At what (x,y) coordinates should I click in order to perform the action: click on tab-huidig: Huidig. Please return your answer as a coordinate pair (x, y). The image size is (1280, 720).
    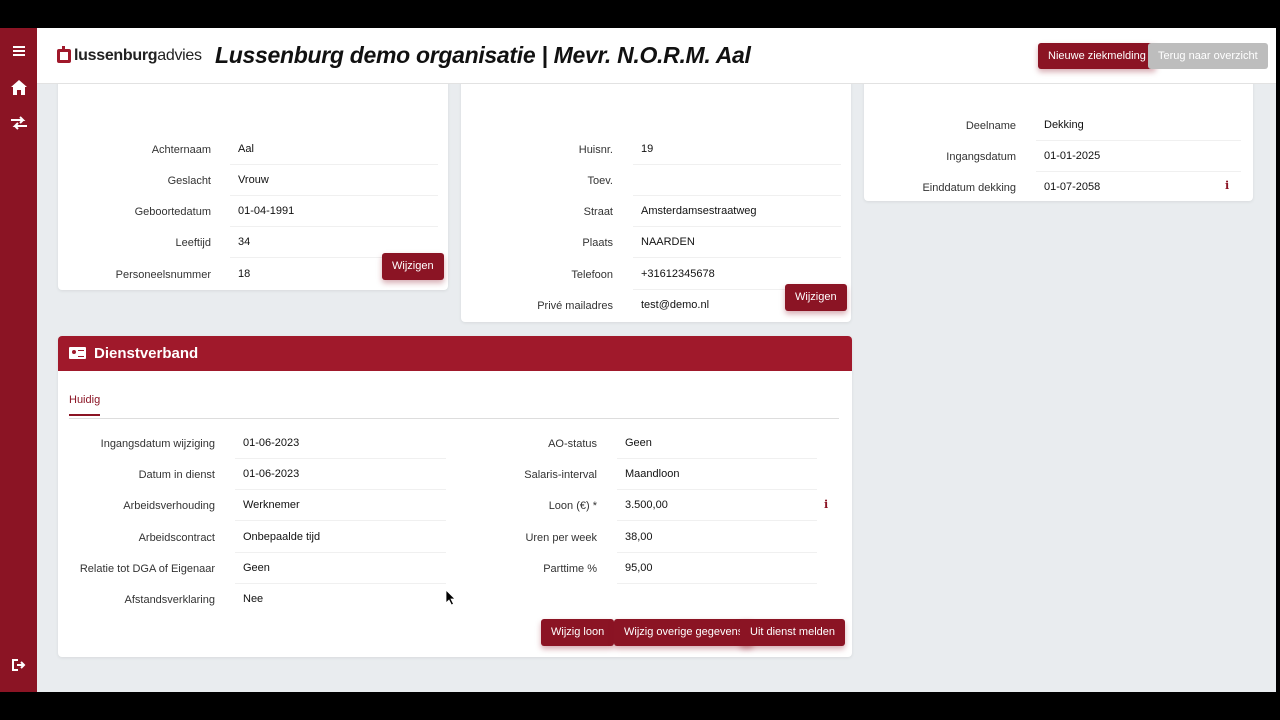
    Looking at the image, I should click on (85, 405).